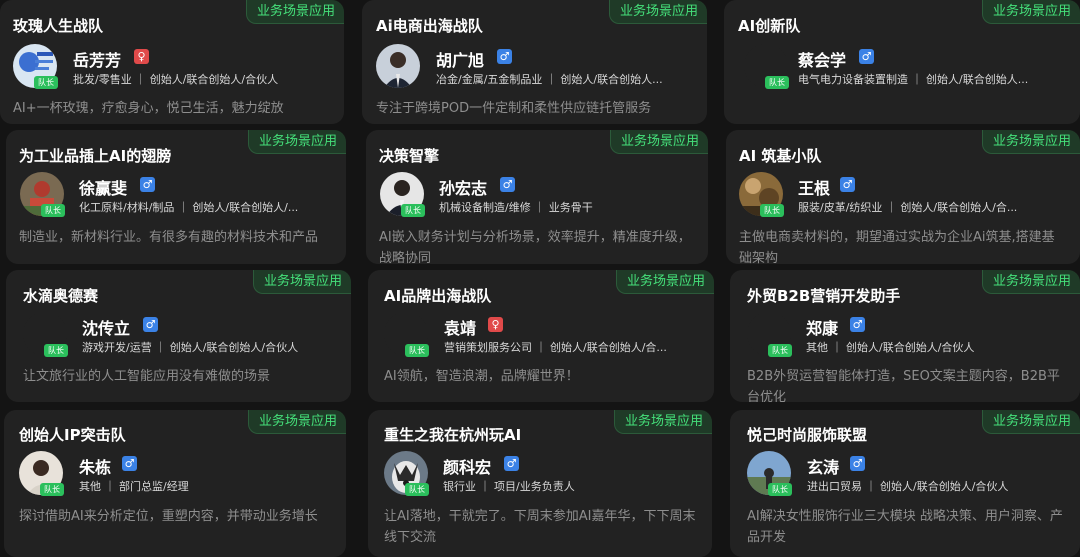 The image size is (1080, 557). What do you see at coordinates (823, 467) in the screenshot?
I see `leader-name: 玄涛` at bounding box center [823, 467].